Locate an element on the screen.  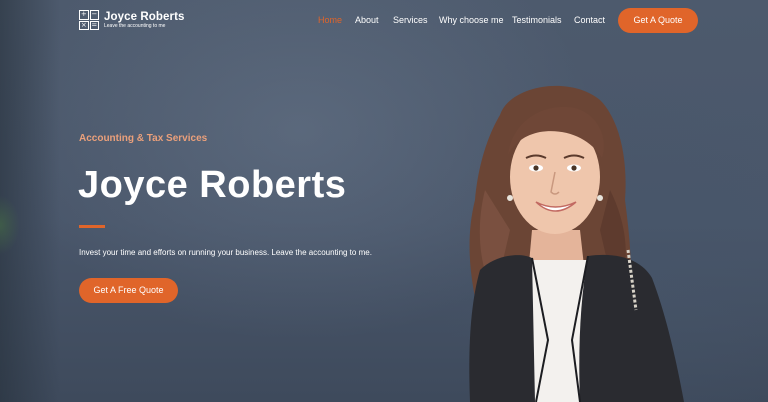
multiply-icon: × is located at coordinates (84, 25).